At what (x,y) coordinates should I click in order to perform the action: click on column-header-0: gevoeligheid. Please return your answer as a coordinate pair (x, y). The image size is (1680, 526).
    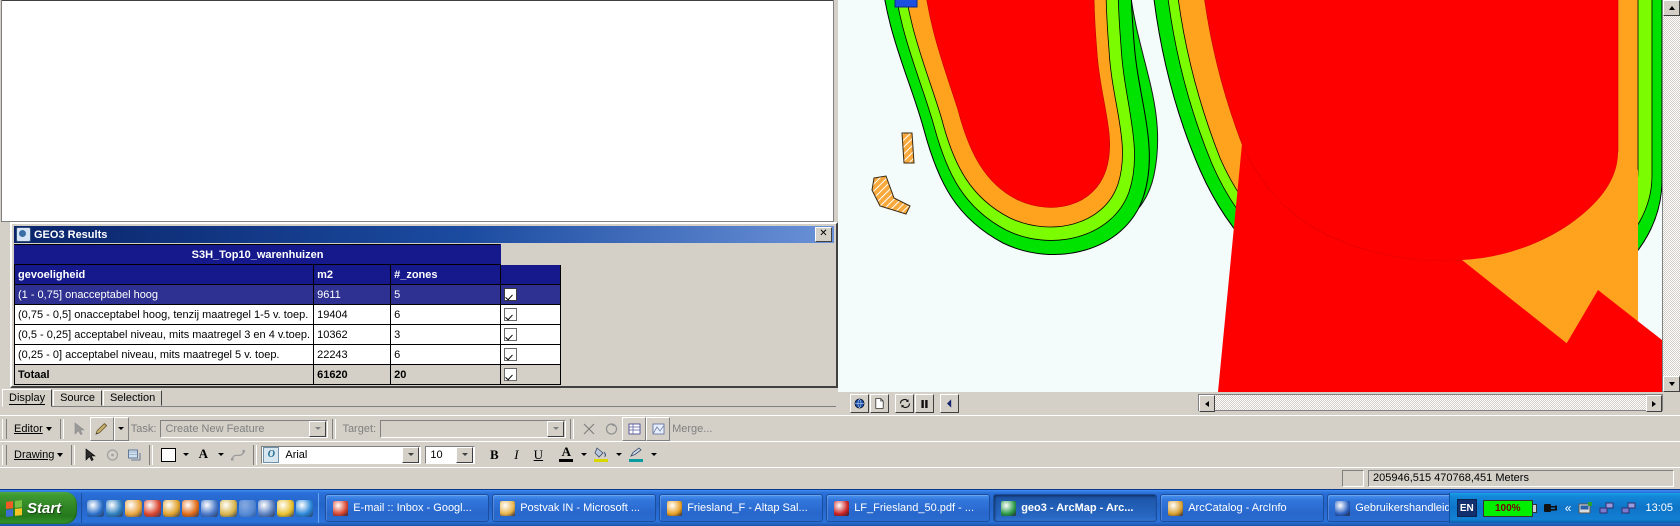
    Looking at the image, I should click on (164, 274).